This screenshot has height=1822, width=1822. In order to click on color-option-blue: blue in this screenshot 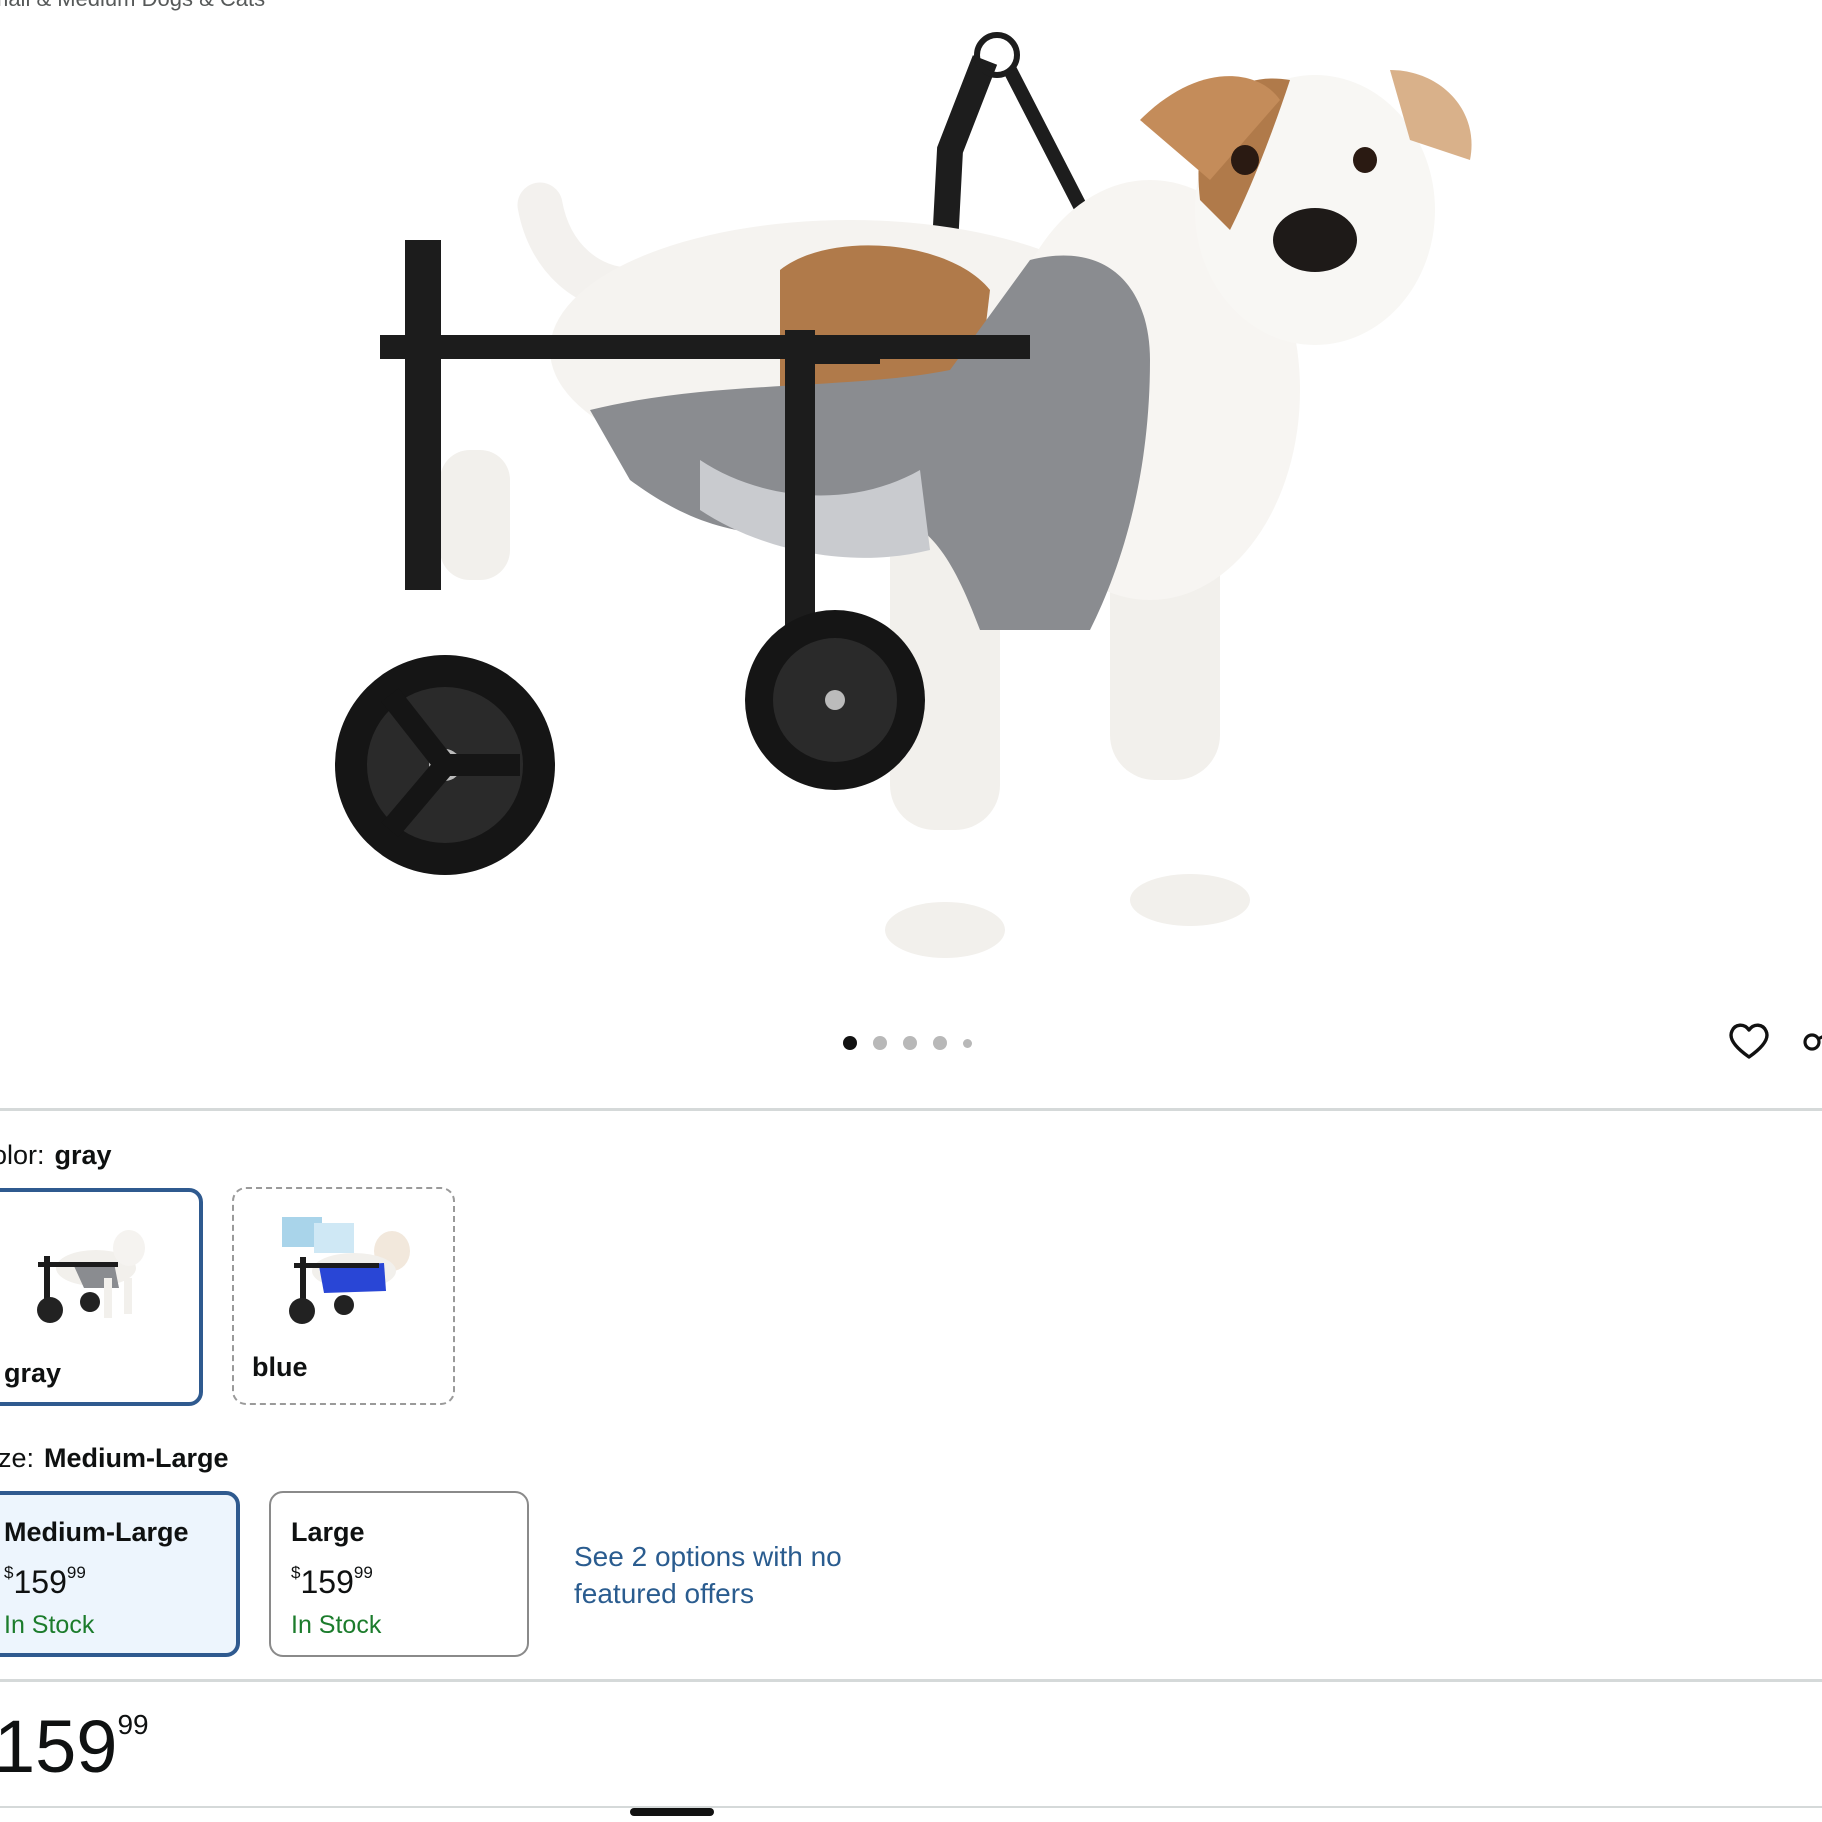, I will do `click(343, 1296)`.